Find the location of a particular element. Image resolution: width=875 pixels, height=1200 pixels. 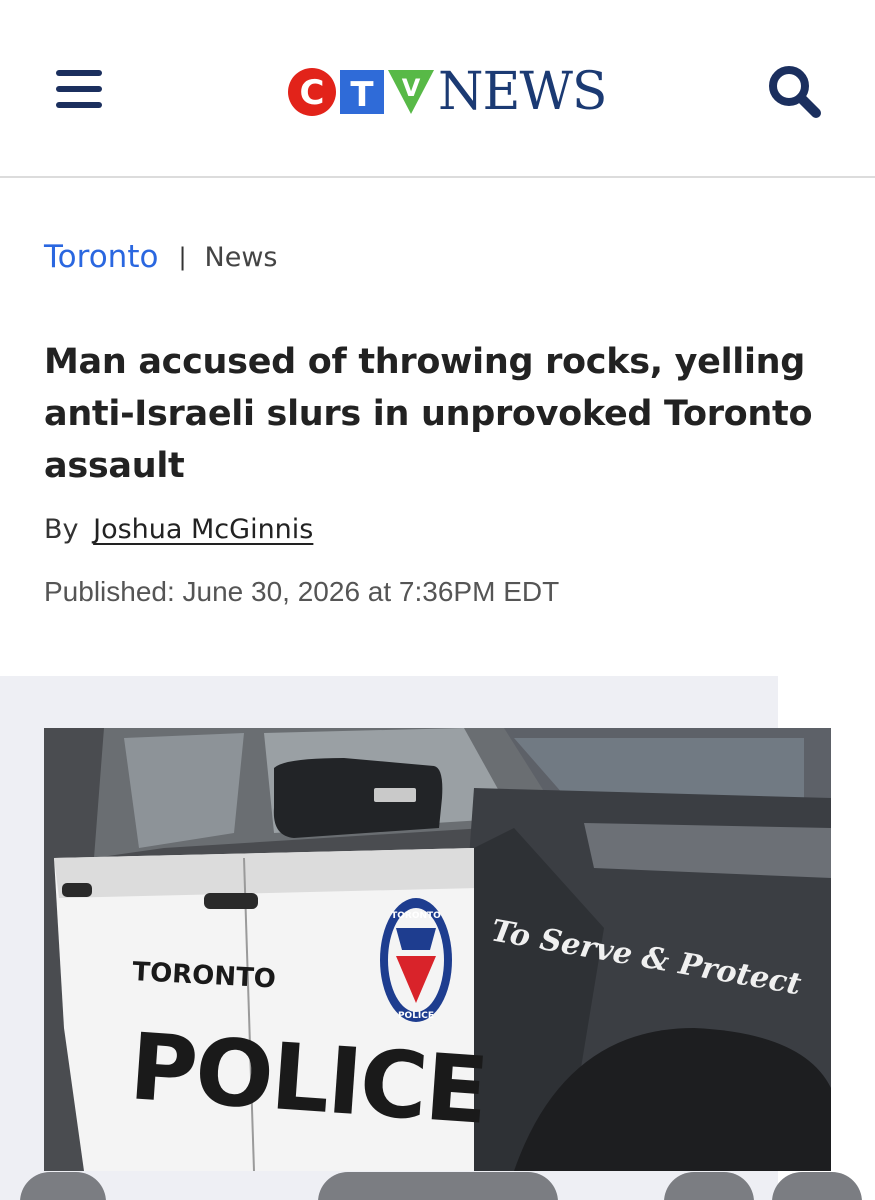

ctv-logo-icon: C T V is located at coordinates (361, 92).